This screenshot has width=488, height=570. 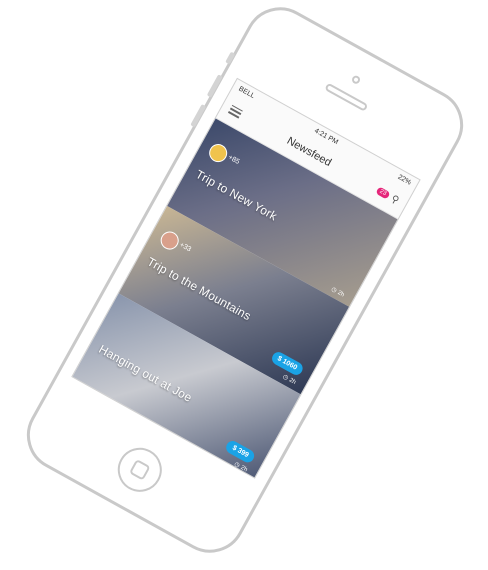 What do you see at coordinates (139, 469) in the screenshot?
I see `home-button` at bounding box center [139, 469].